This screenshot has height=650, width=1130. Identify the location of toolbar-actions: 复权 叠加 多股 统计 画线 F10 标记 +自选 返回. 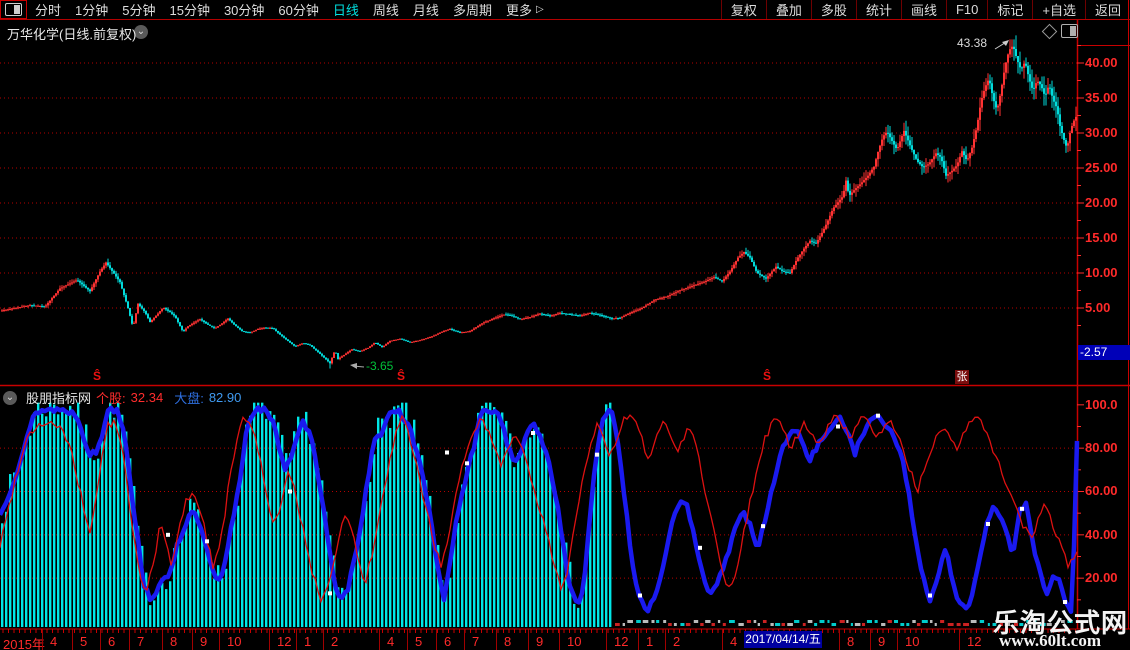
(925, 9).